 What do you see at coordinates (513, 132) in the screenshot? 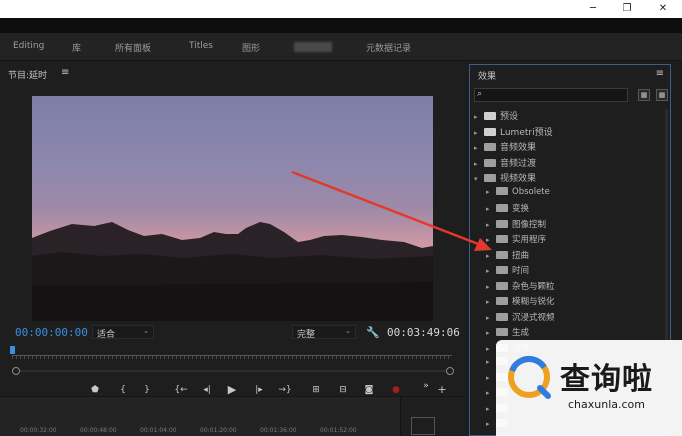
I see `effects-tree-item: ▸ Lumetri预设` at bounding box center [513, 132].